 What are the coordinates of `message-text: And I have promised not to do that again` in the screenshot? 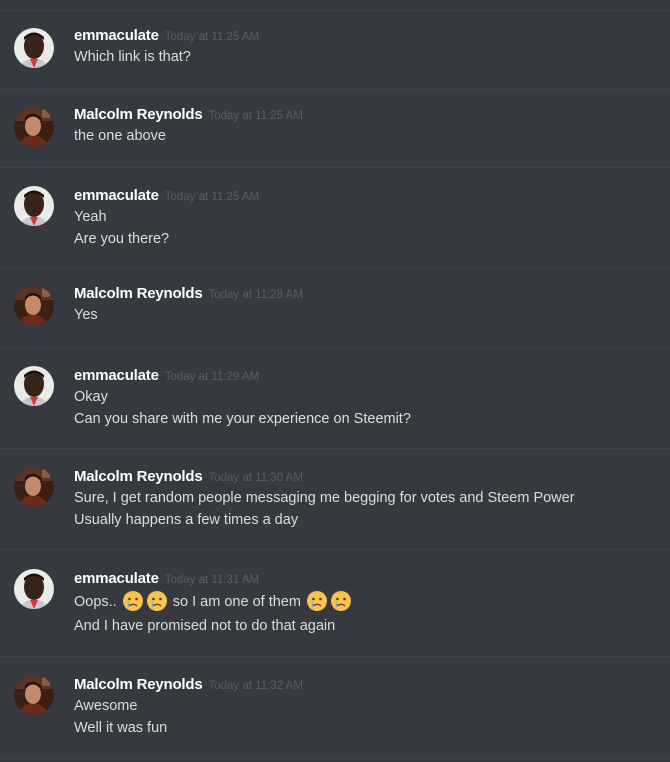 It's located at (205, 626).